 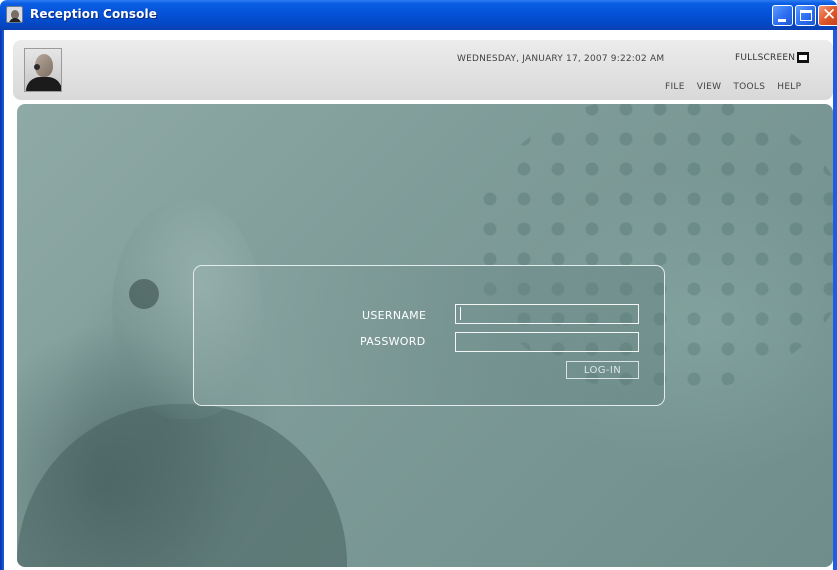 I want to click on menu-help: HELP, so click(x=789, y=87).